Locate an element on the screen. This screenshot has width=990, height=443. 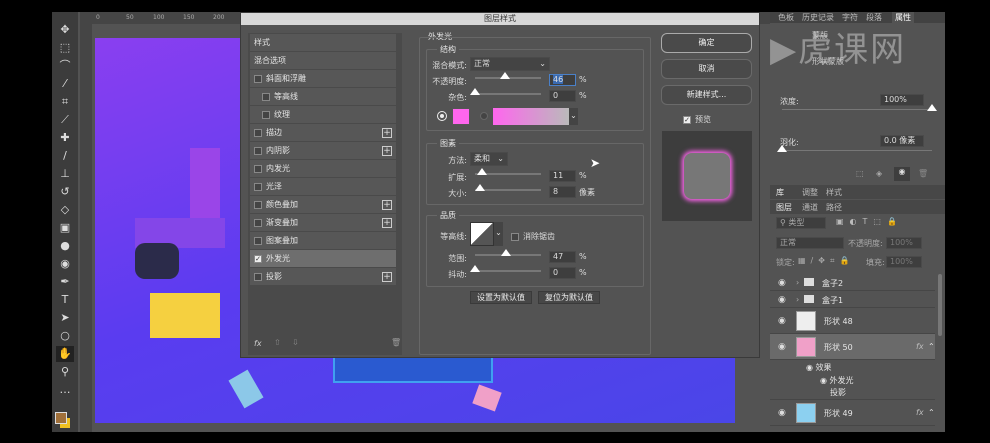
layer-row: ◉ › 盒子2 is located at coordinates (852, 282).